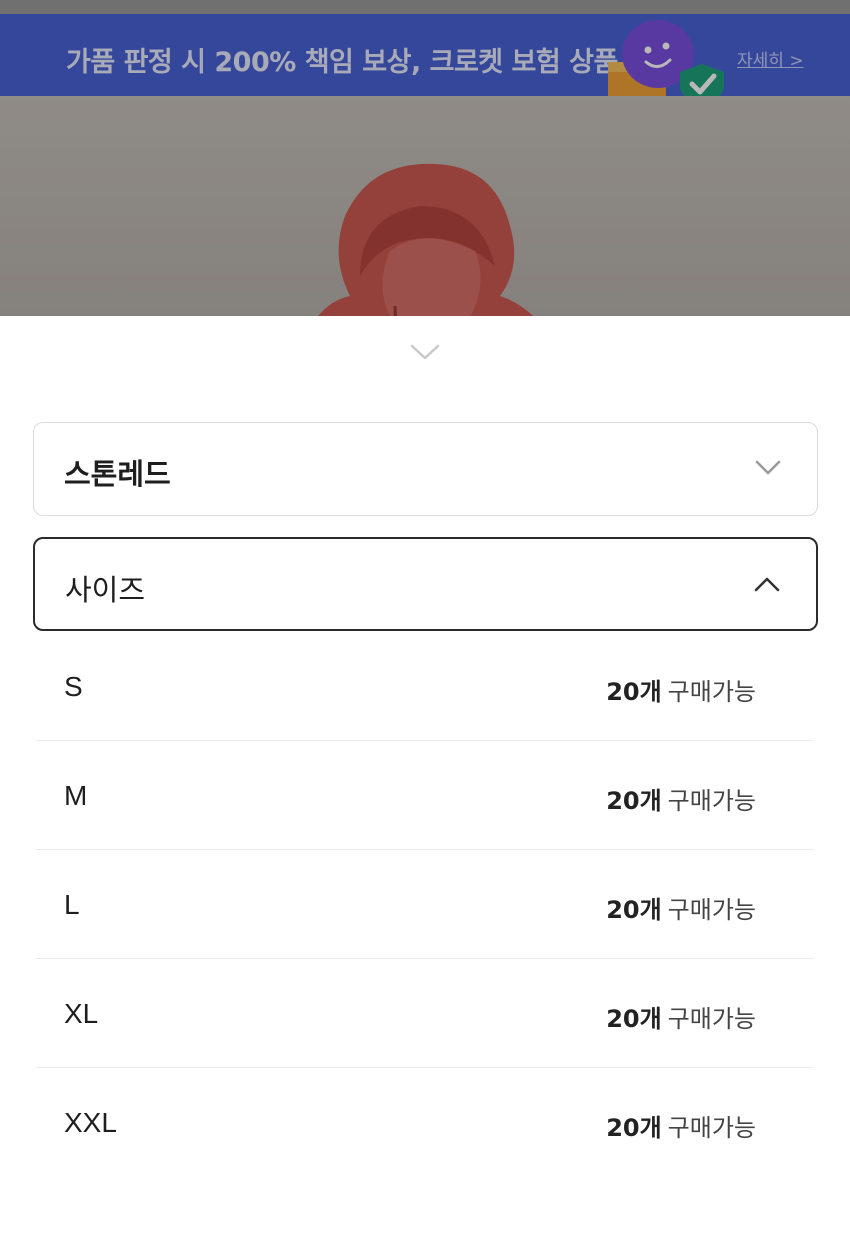 Image resolution: width=850 pixels, height=1241 pixels. What do you see at coordinates (425, 795) in the screenshot?
I see `size-option-m: M 20개 구매가능` at bounding box center [425, 795].